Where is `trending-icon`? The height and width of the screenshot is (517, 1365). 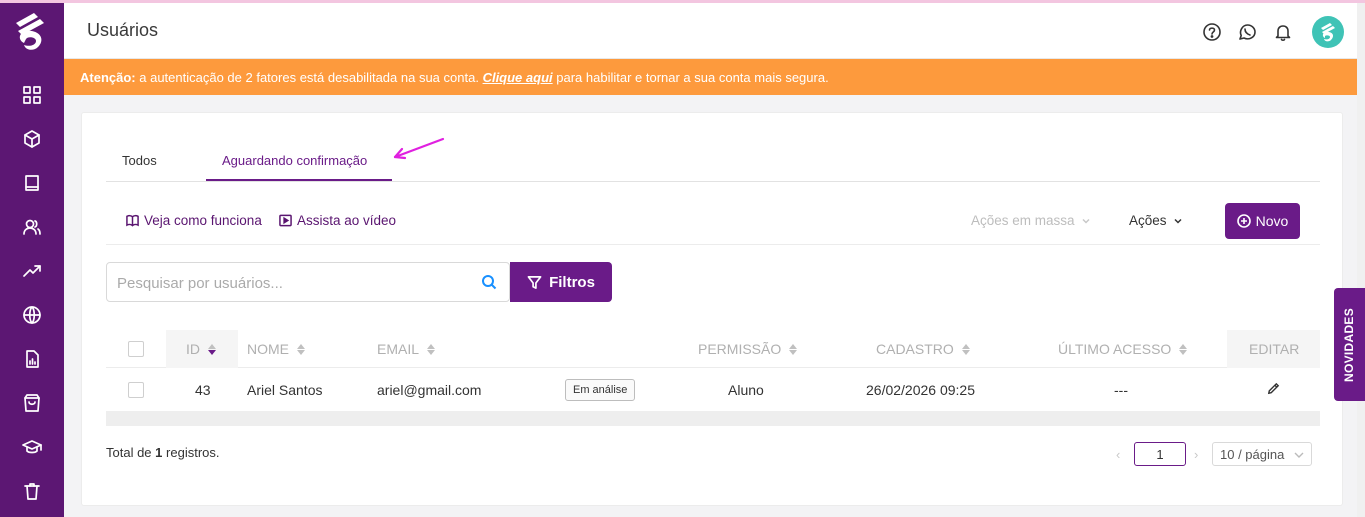 trending-icon is located at coordinates (32, 271).